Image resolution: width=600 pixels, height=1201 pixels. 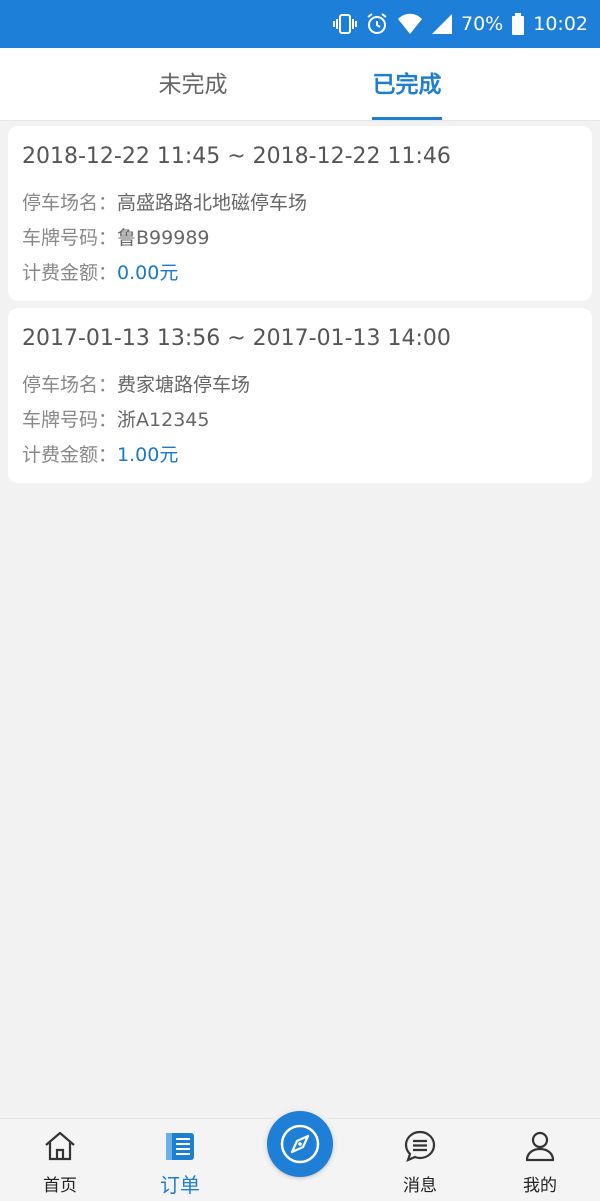 What do you see at coordinates (410, 24) in the screenshot?
I see `wifi-icon` at bounding box center [410, 24].